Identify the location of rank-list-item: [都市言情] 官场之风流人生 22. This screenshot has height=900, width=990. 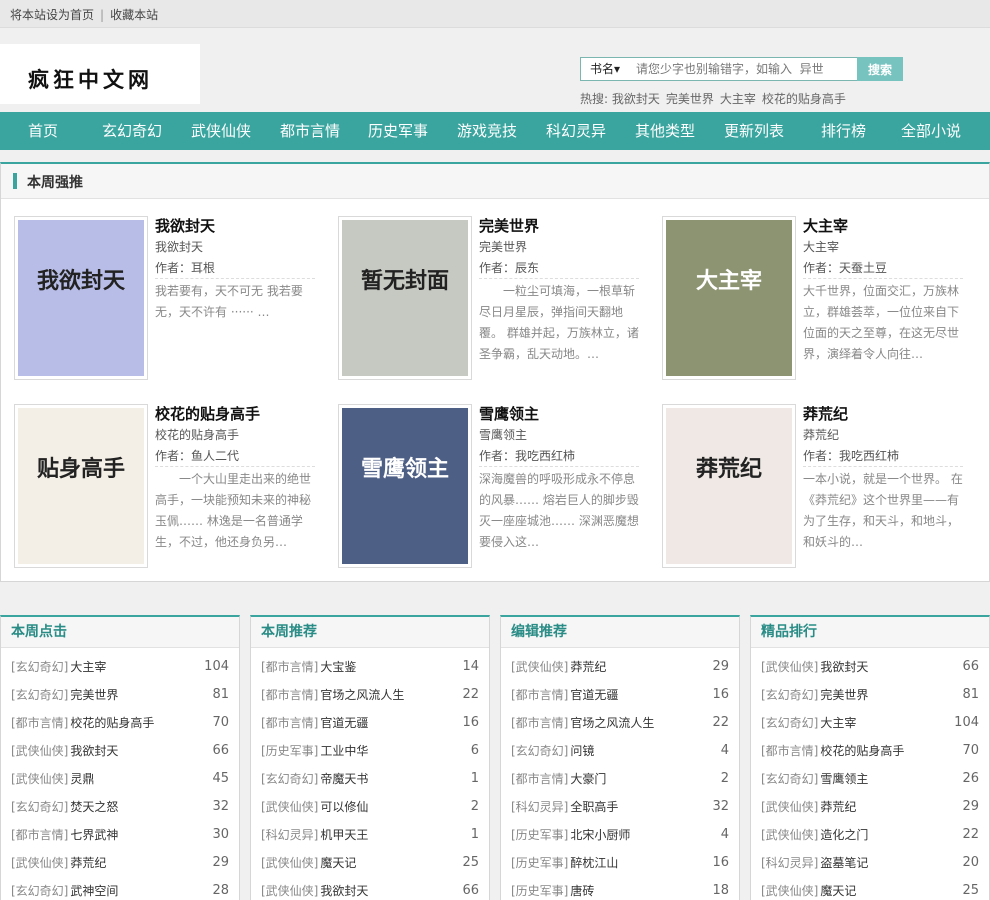
(370, 697).